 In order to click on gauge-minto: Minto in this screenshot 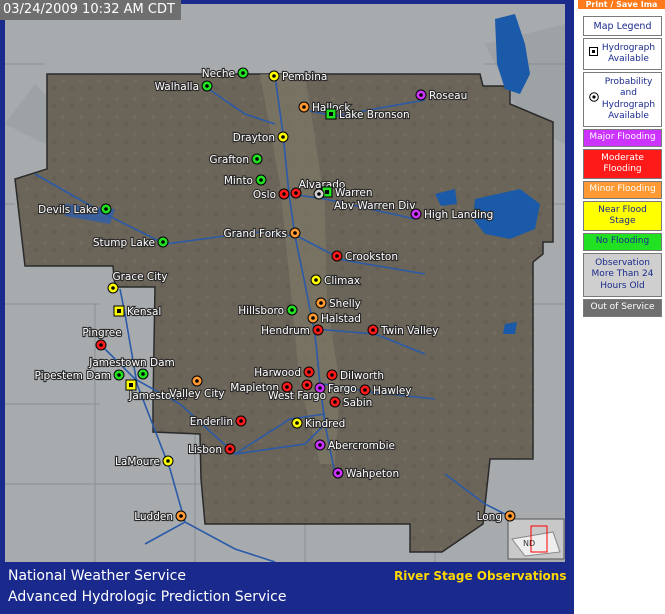, I will do `click(245, 181)`.